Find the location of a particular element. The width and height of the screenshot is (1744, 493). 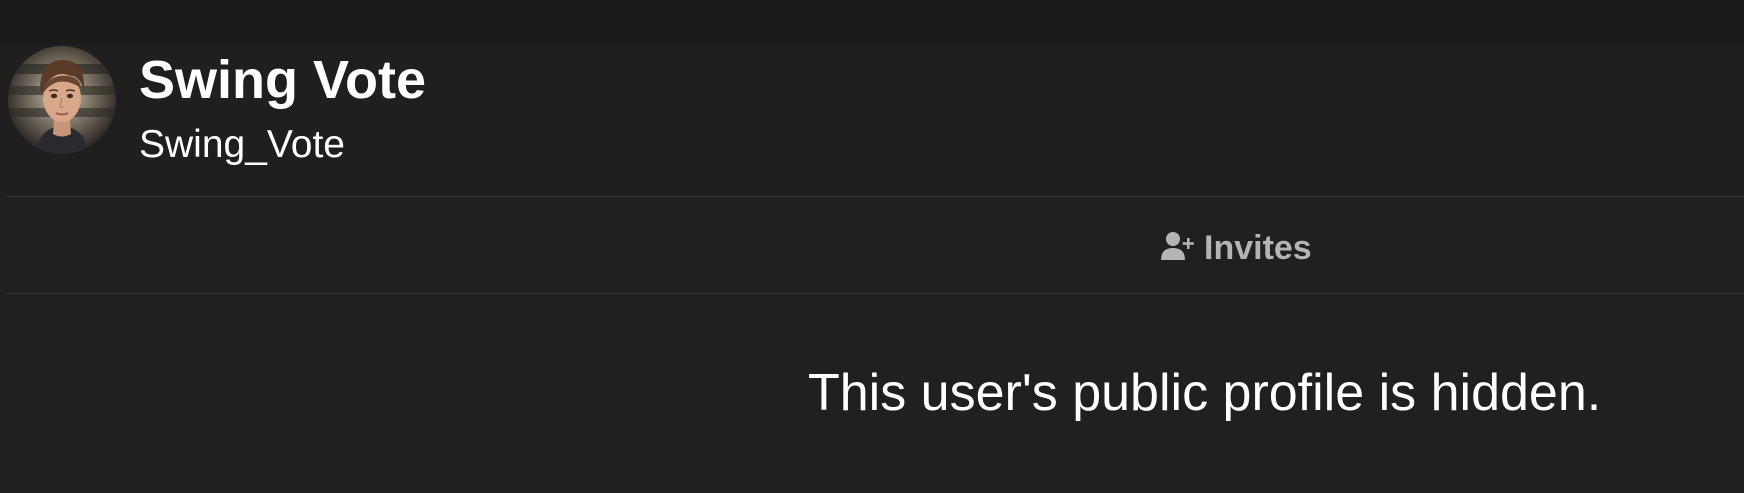

tab-invites: Invites is located at coordinates (1236, 248).